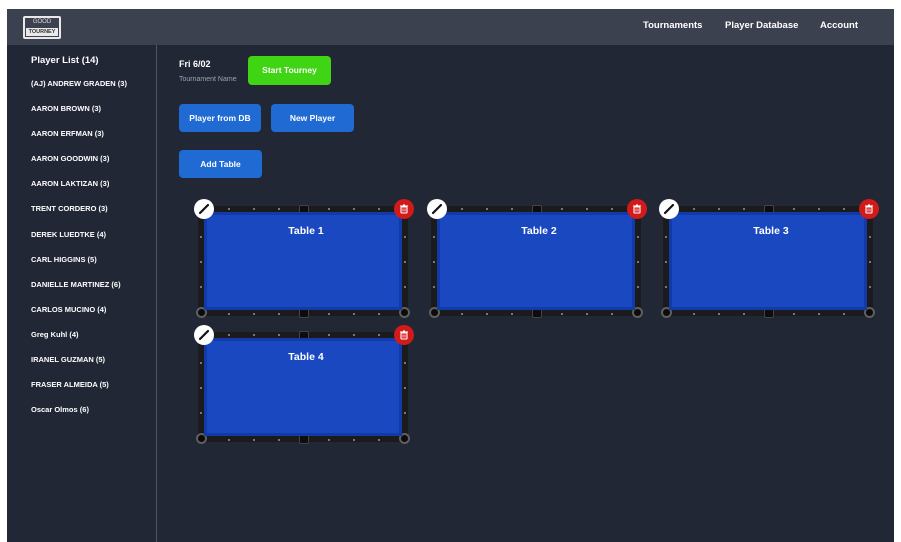 The width and height of the screenshot is (901, 542). I want to click on tourney-date: Fri 6/02, so click(195, 64).